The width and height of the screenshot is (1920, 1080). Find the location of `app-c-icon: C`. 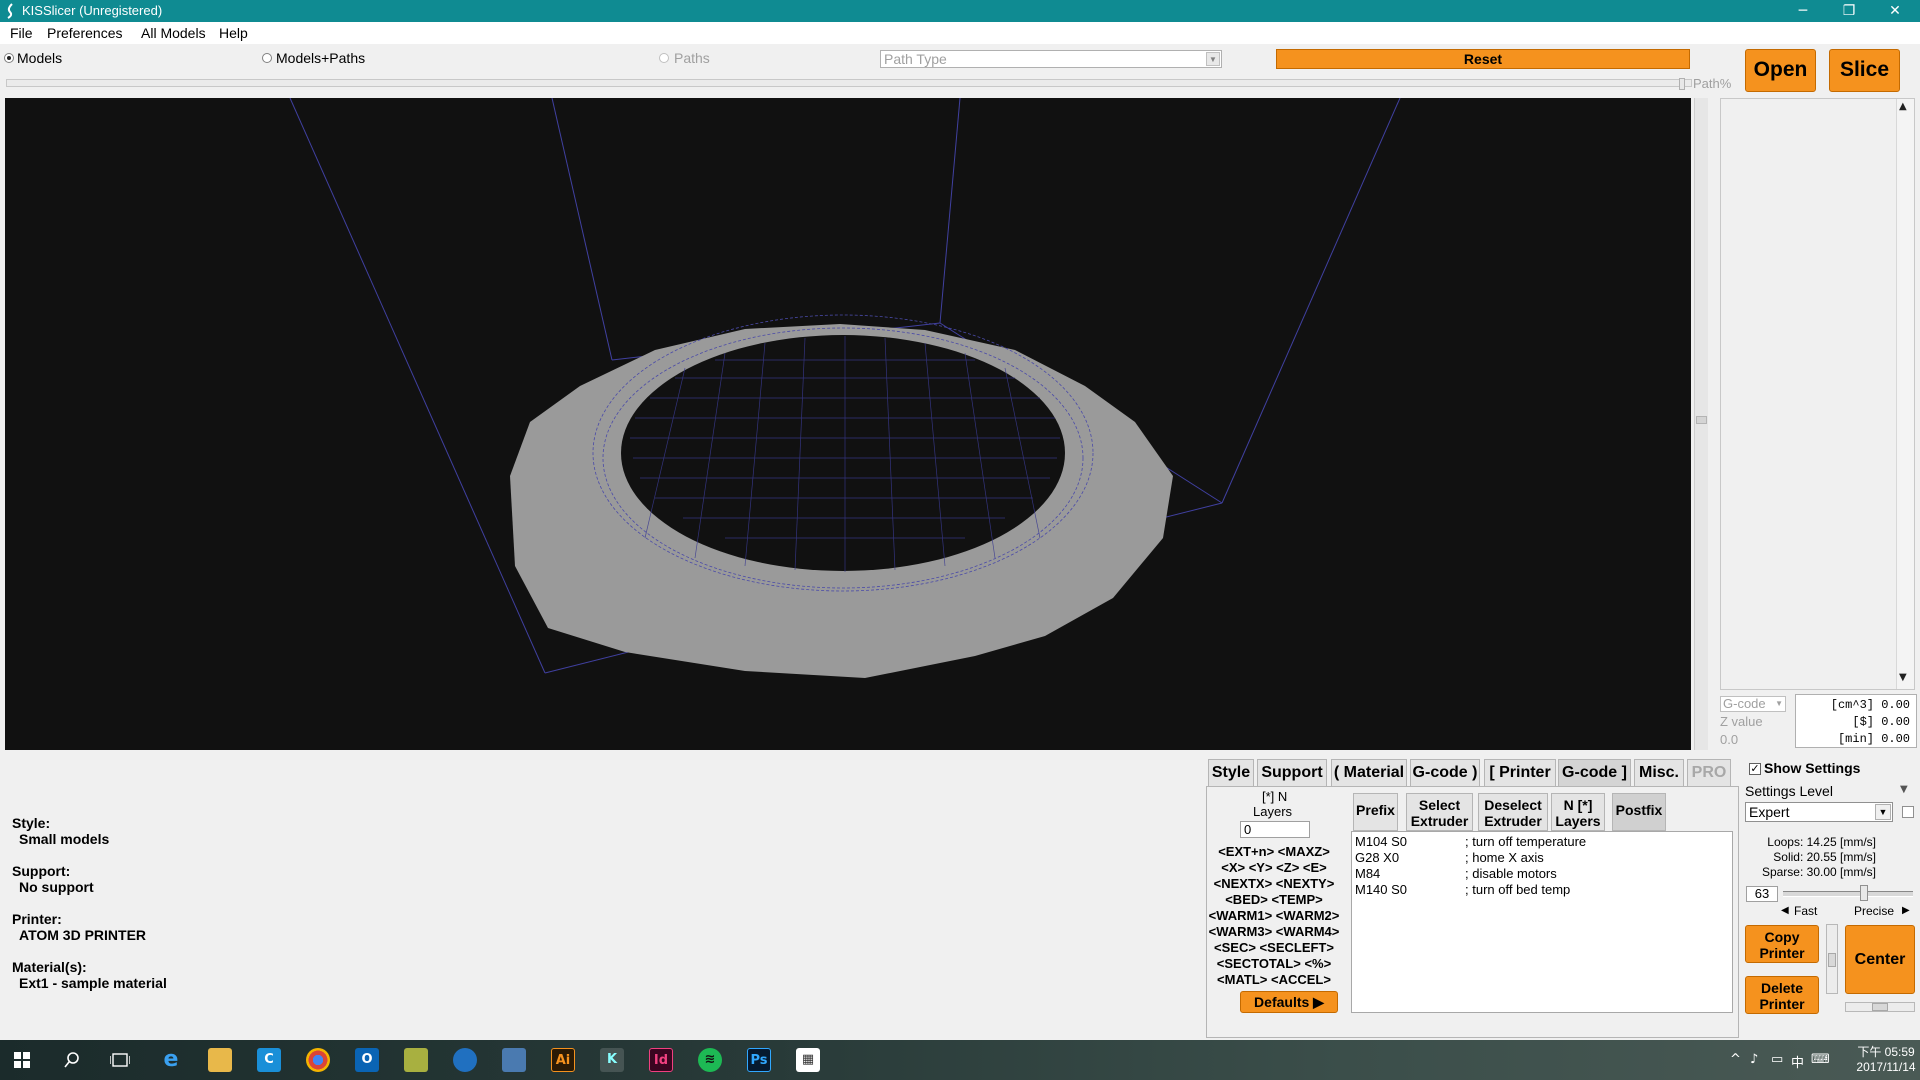

app-c-icon: C is located at coordinates (269, 1060).